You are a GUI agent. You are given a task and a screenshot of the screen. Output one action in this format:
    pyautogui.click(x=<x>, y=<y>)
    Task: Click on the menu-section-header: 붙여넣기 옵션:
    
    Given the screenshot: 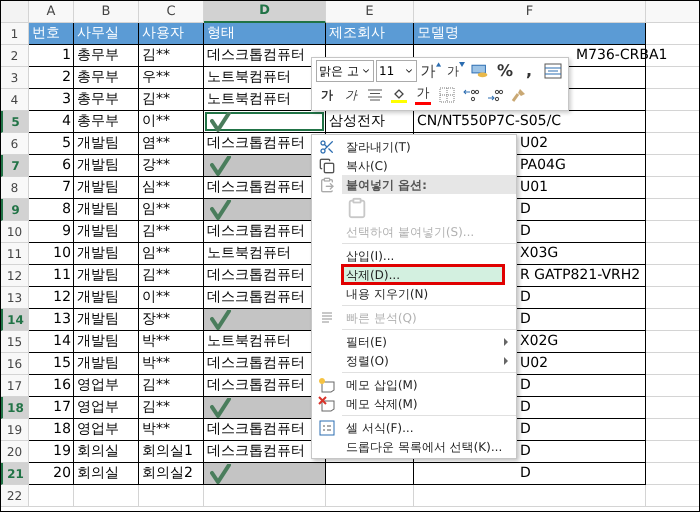 What is the action you would take?
    pyautogui.click(x=429, y=184)
    